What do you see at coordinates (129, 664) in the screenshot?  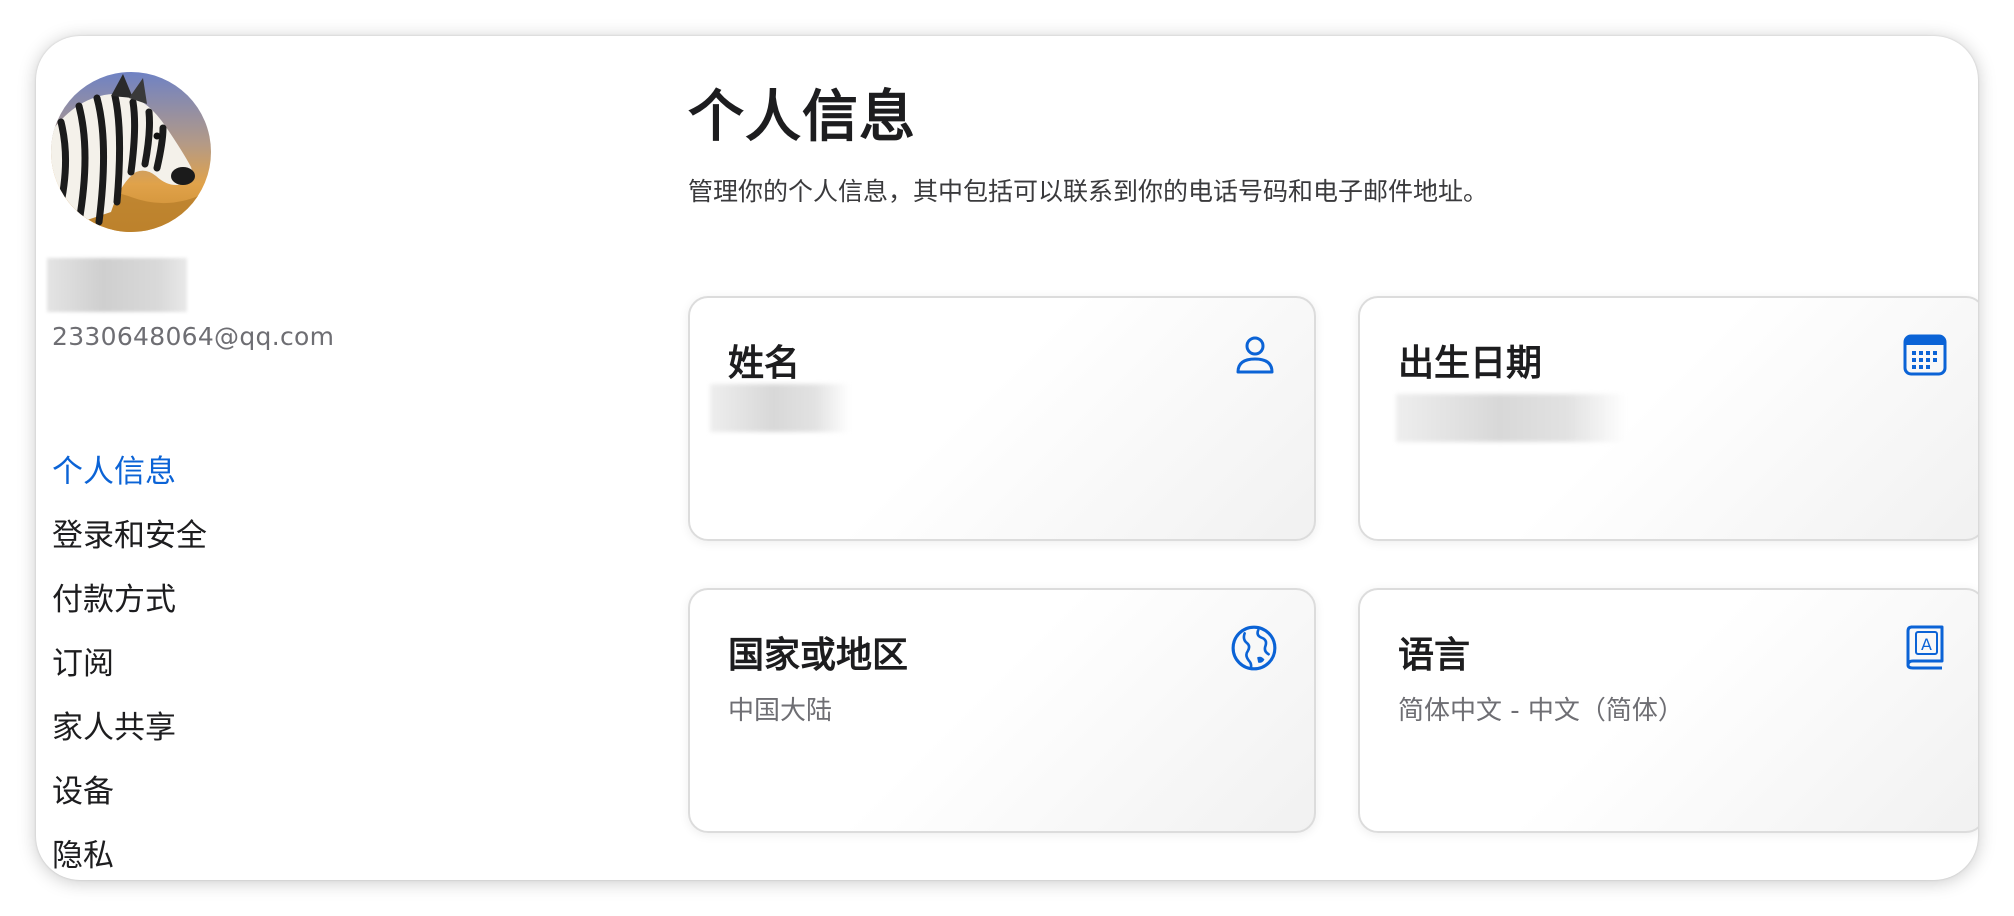 I see `sidebar-item-subscriptions: 订阅` at bounding box center [129, 664].